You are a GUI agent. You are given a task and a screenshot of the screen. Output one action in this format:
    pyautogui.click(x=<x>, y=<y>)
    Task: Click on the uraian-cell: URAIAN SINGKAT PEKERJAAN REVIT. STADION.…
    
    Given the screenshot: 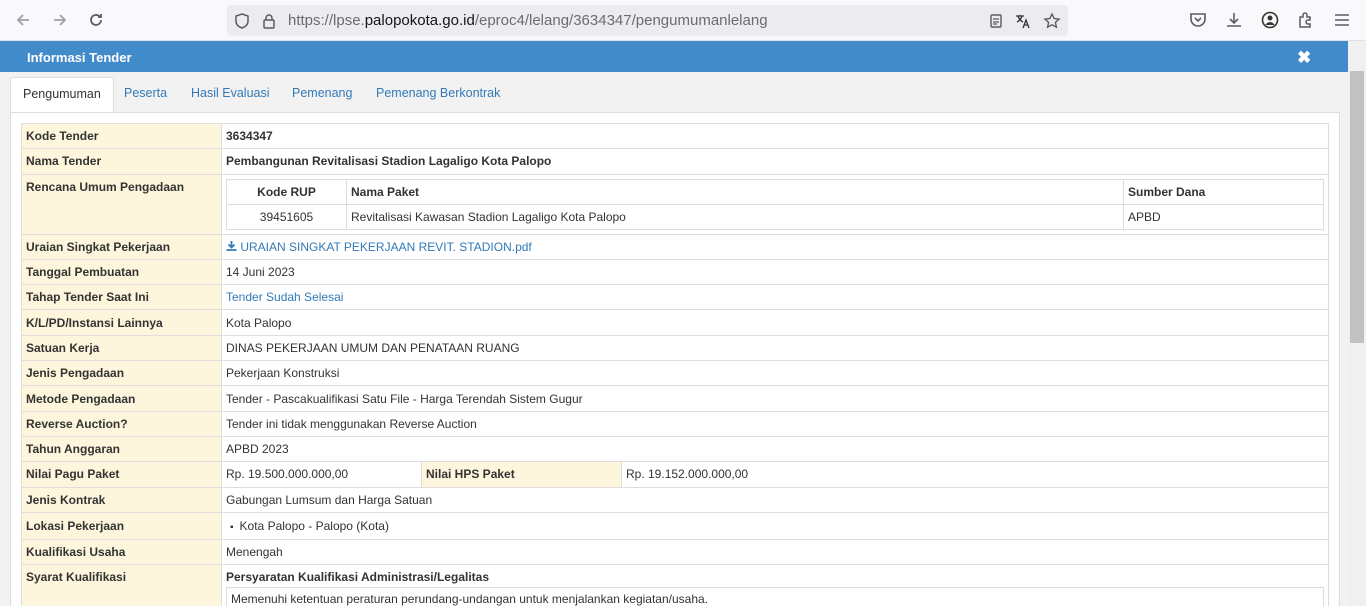 What is the action you would take?
    pyautogui.click(x=775, y=246)
    